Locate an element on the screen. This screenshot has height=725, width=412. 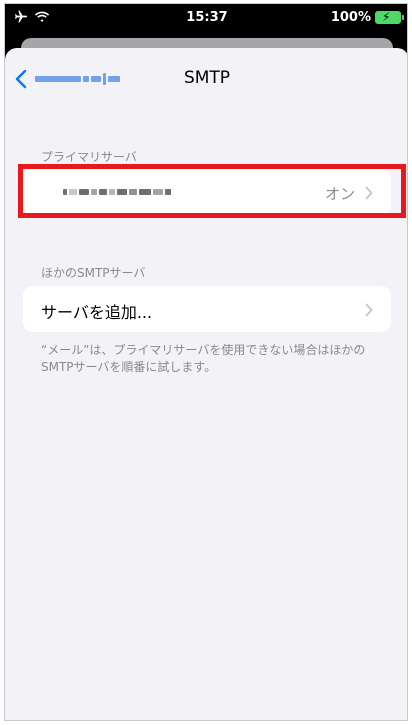
other-servers-header: ほかのSMTPサーバ is located at coordinates (93, 273).